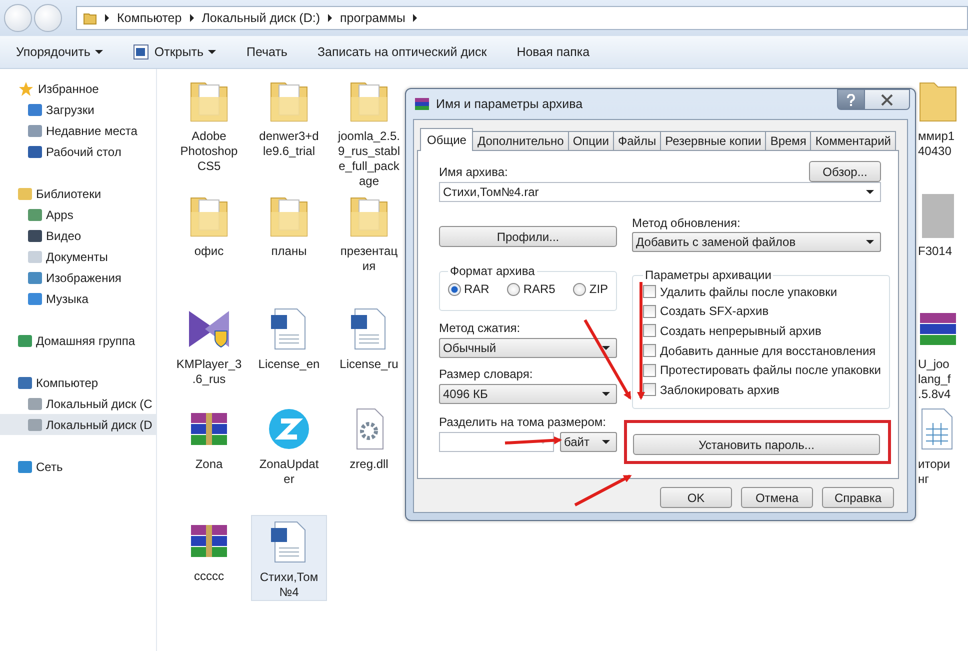 The height and width of the screenshot is (651, 968). What do you see at coordinates (788, 140) in the screenshot?
I see `tab: Время` at bounding box center [788, 140].